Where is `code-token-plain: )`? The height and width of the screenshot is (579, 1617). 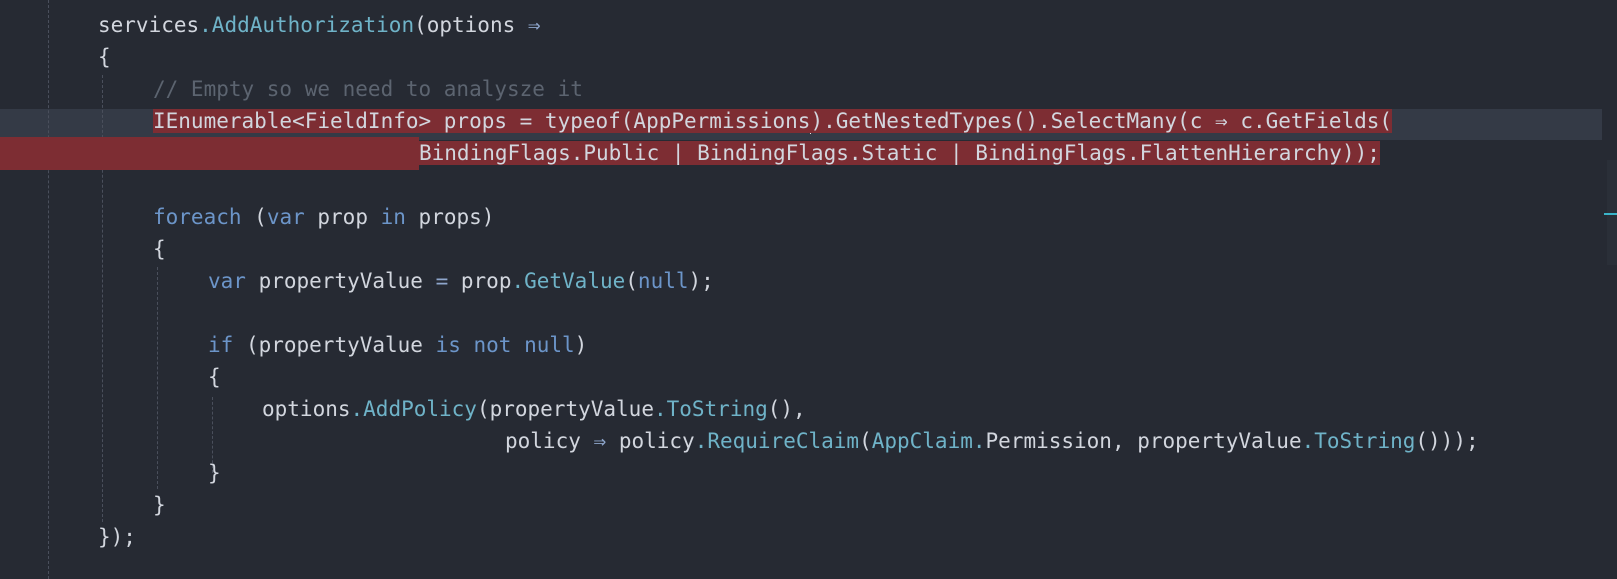
code-token-plain: ) is located at coordinates (581, 345).